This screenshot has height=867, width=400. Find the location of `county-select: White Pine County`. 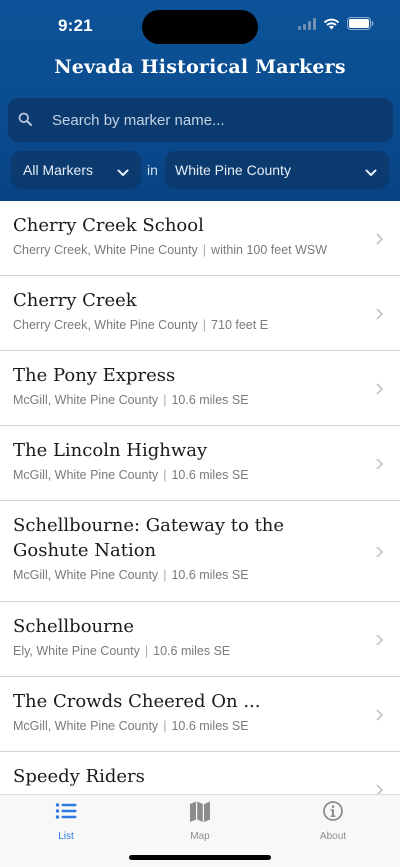

county-select: White Pine County is located at coordinates (277, 170).